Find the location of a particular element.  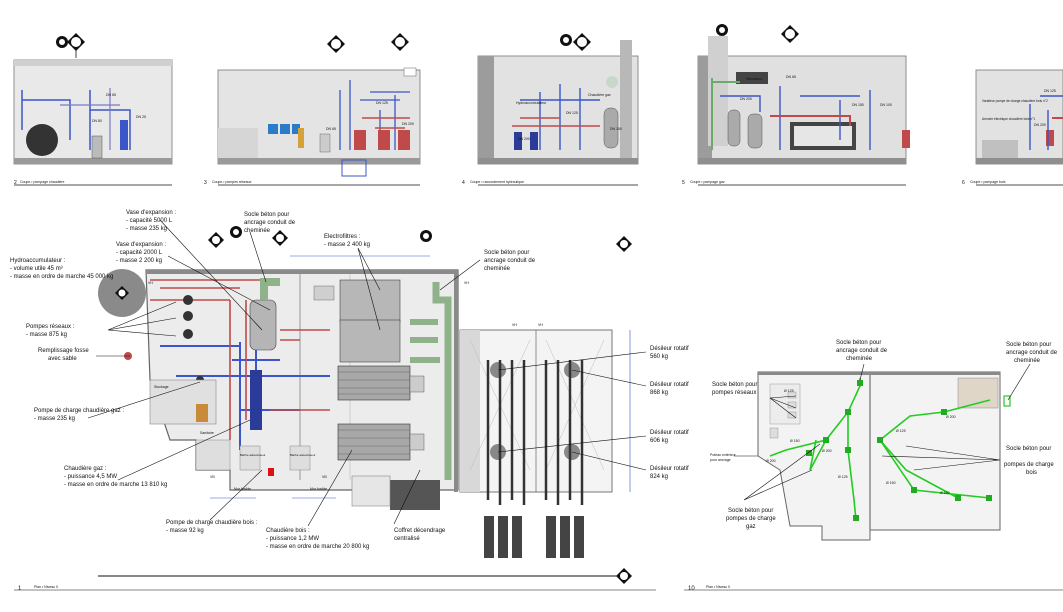

dim-vh-4: VH is located at coordinates (540, 325).